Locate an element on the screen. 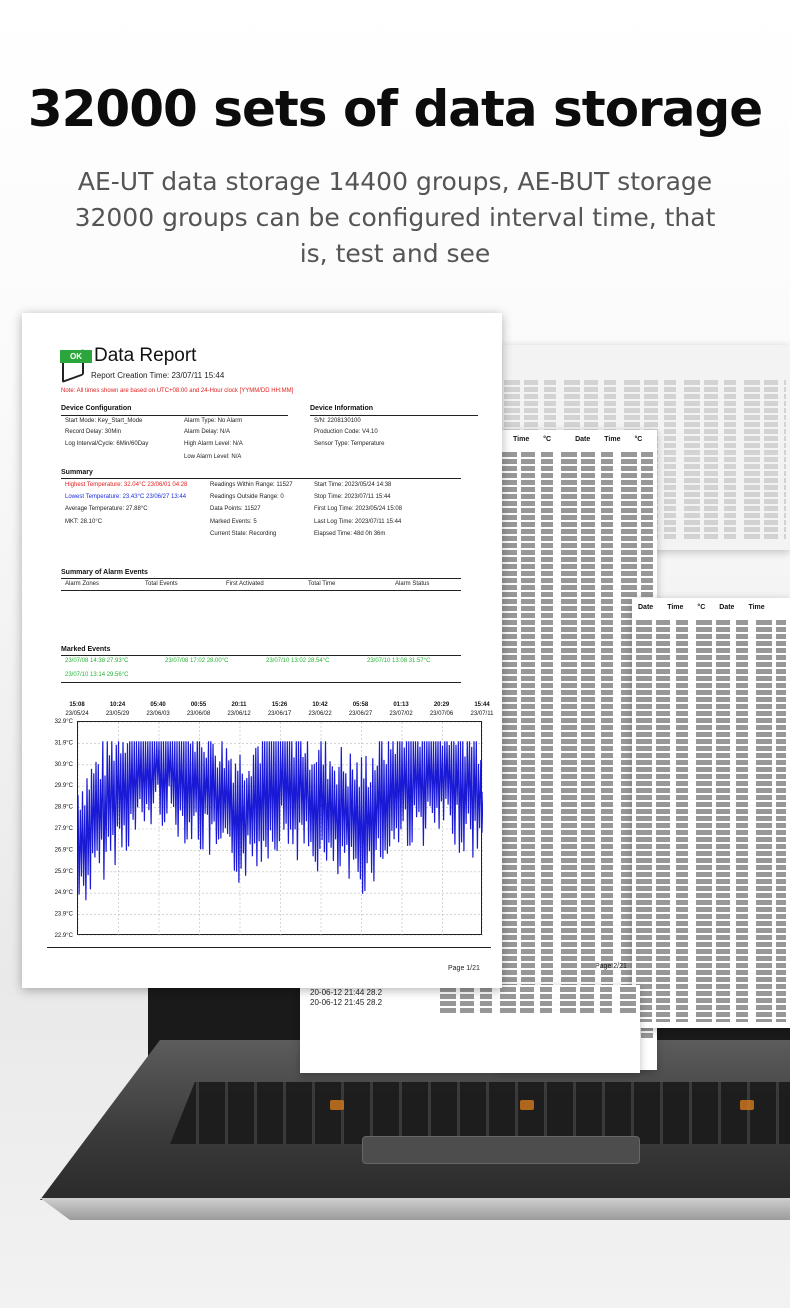 The height and width of the screenshot is (1308, 790). x-tick-date: 23/06/17 is located at coordinates (280, 714).